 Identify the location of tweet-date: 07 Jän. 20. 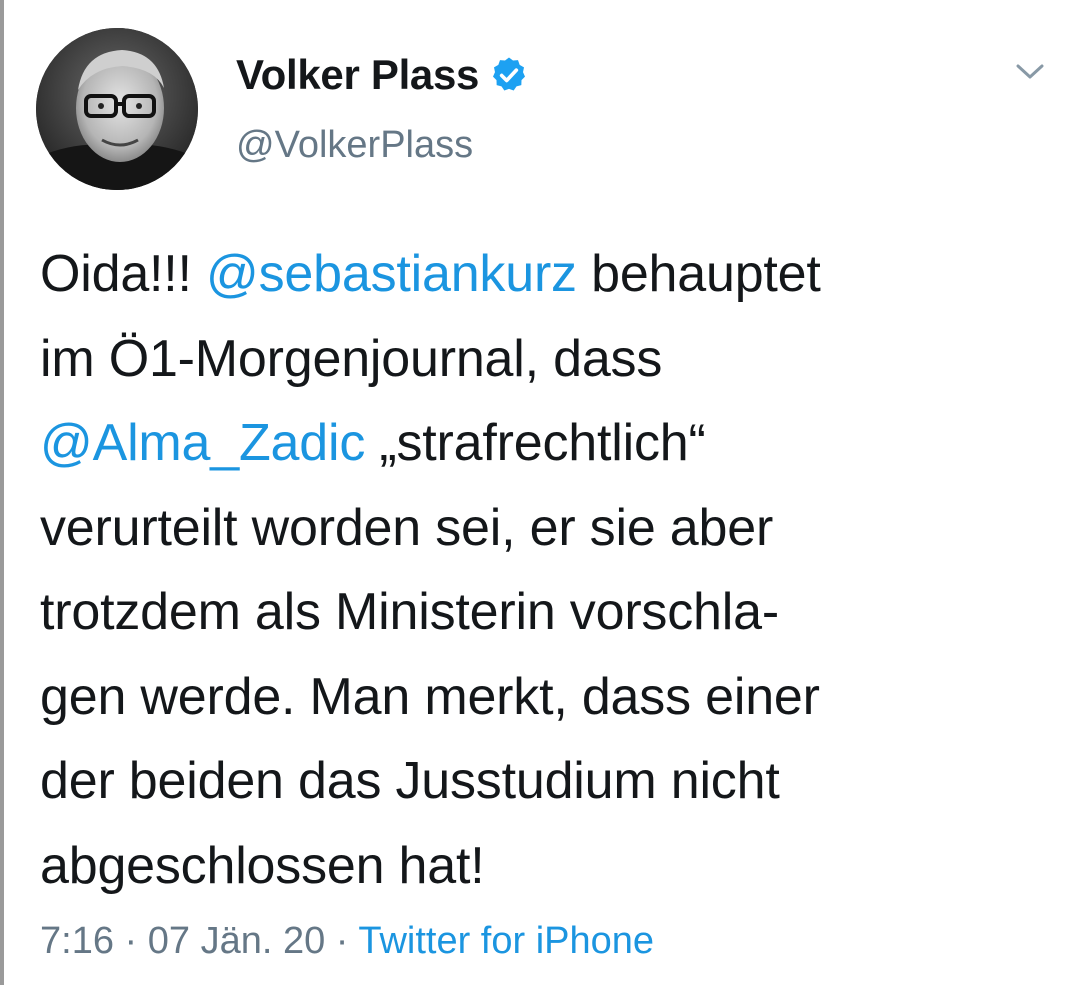
(236, 941).